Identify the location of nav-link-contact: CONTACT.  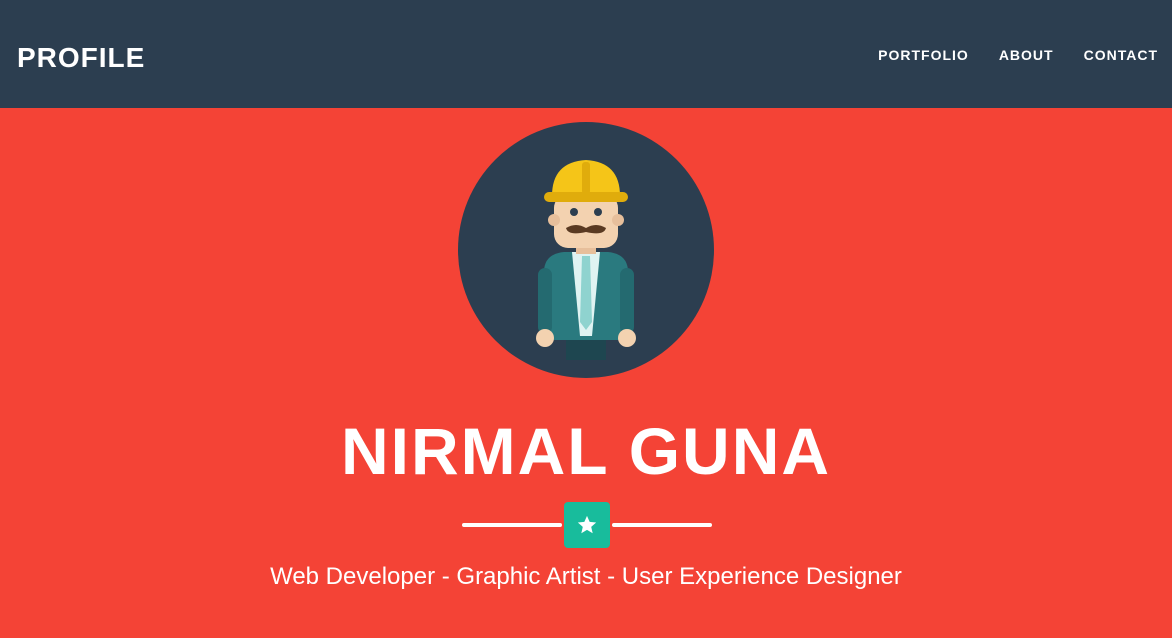
(1121, 55).